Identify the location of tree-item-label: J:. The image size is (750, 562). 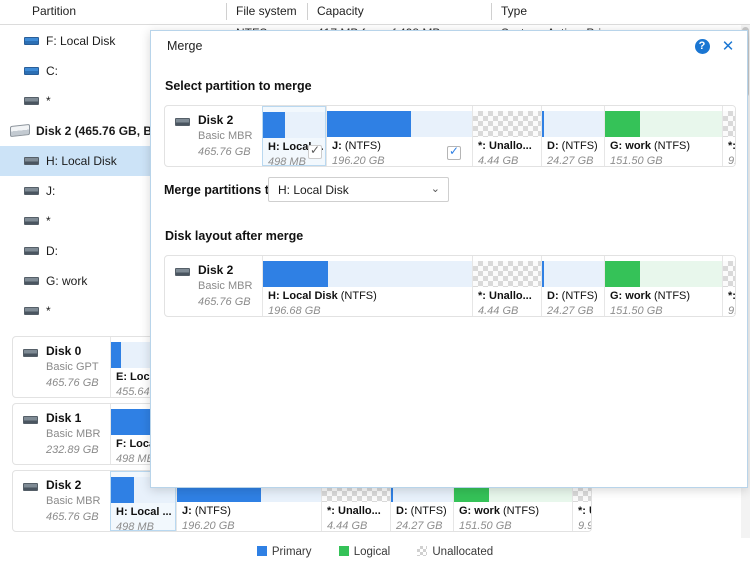
(51, 191).